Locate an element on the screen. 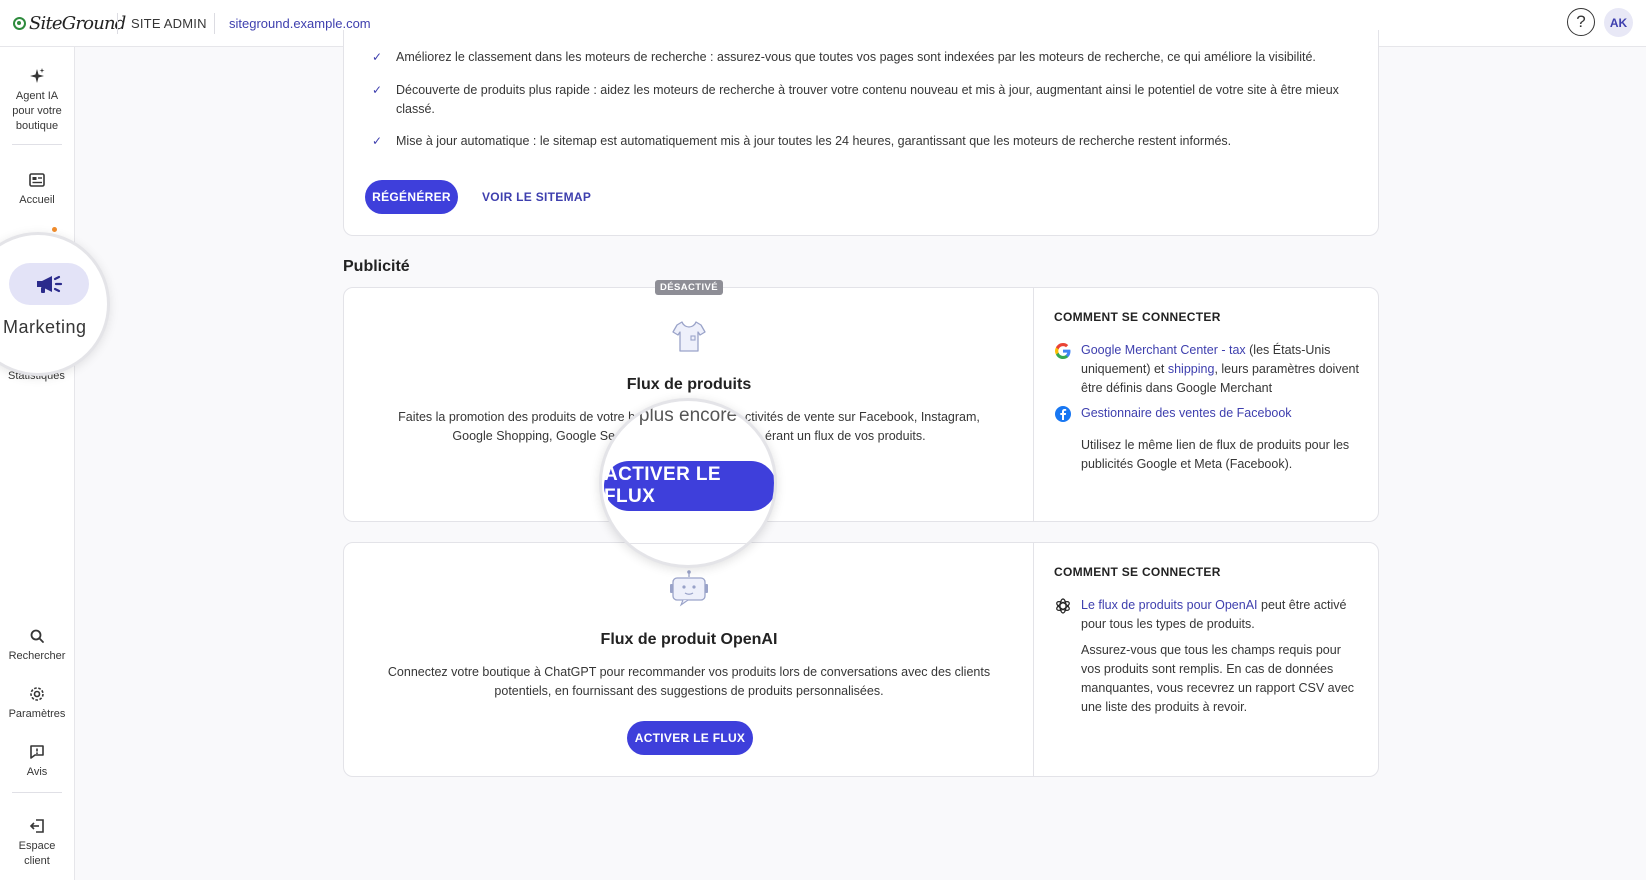  sidebar-item-client-area: Espace client is located at coordinates (37, 843).